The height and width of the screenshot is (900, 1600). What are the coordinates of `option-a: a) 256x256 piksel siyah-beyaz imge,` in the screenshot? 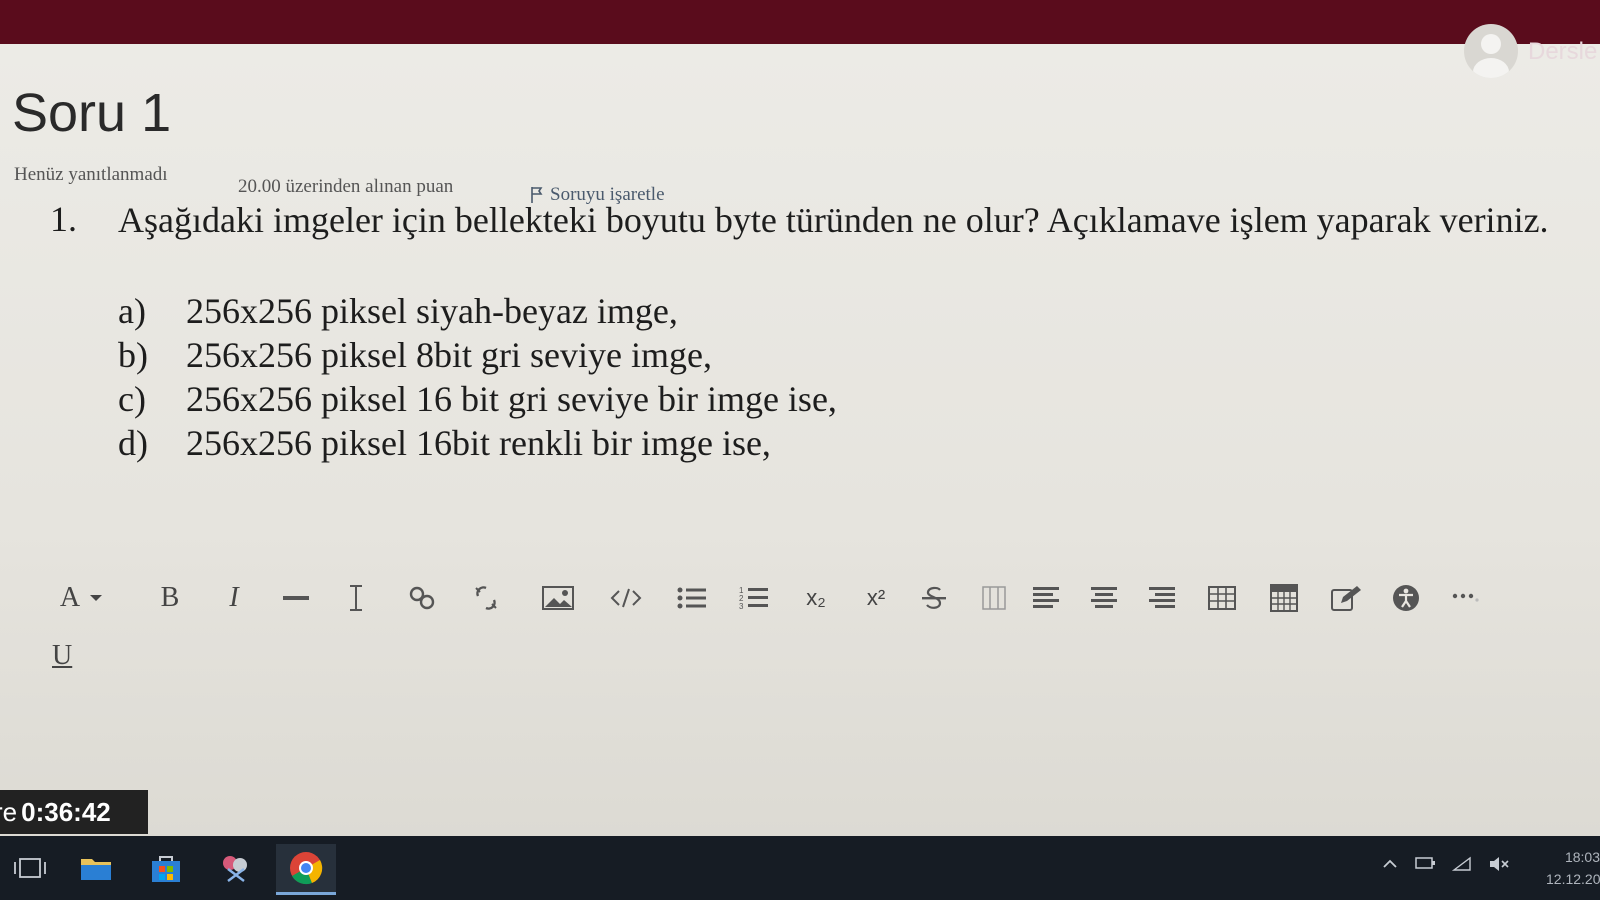 It's located at (398, 311).